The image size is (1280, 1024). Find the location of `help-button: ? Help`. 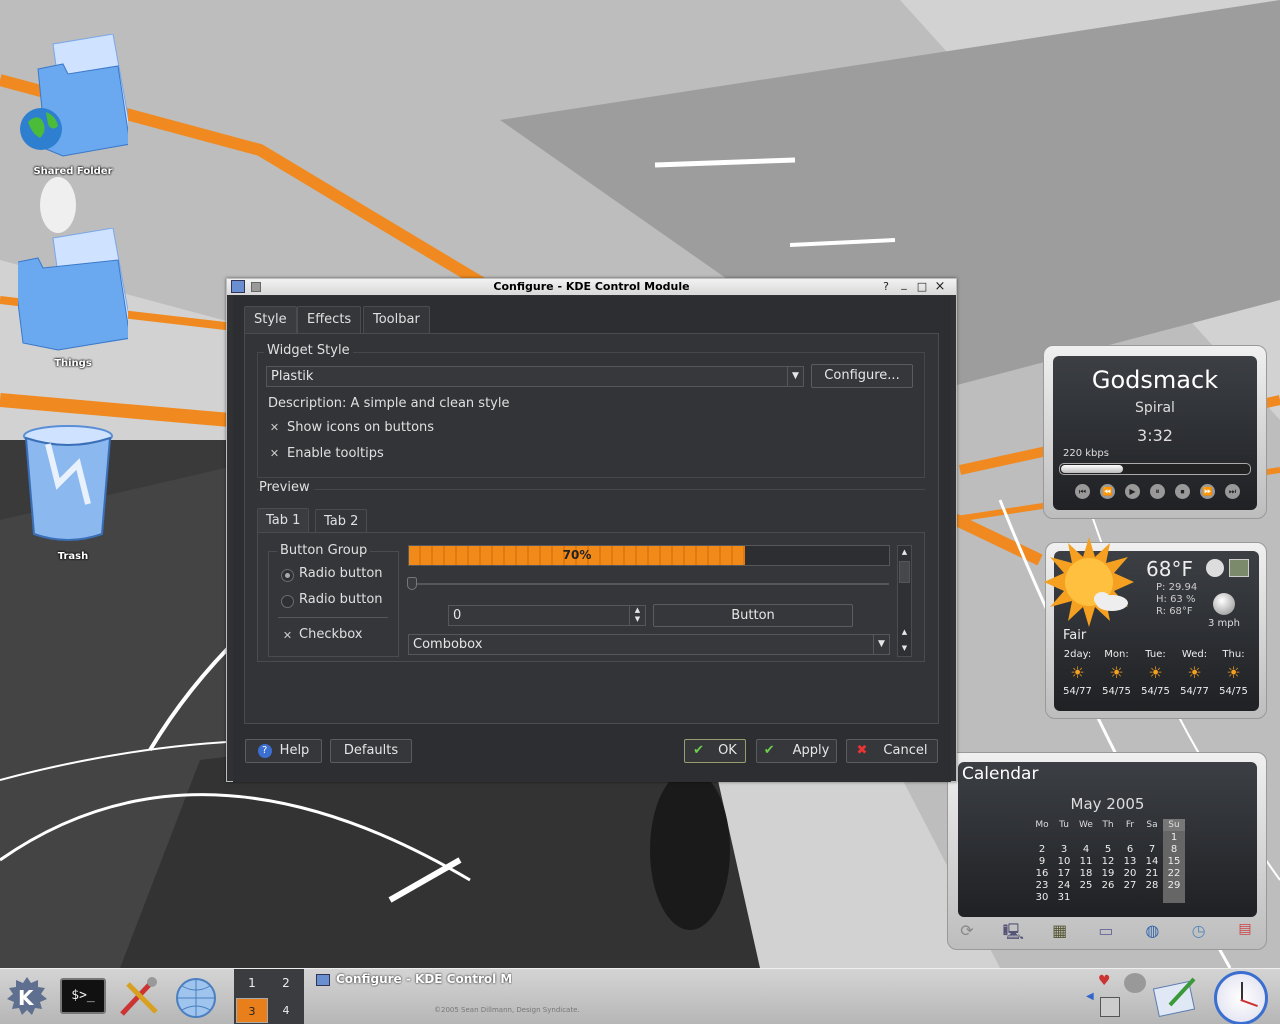

help-button: ? Help is located at coordinates (283, 751).